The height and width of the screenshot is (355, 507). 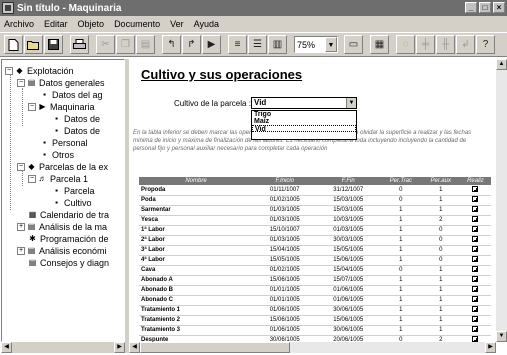 What do you see at coordinates (315, 270) in the screenshot?
I see `table-row: Cava 01/02/1005 15/04/1005 0 1` at bounding box center [315, 270].